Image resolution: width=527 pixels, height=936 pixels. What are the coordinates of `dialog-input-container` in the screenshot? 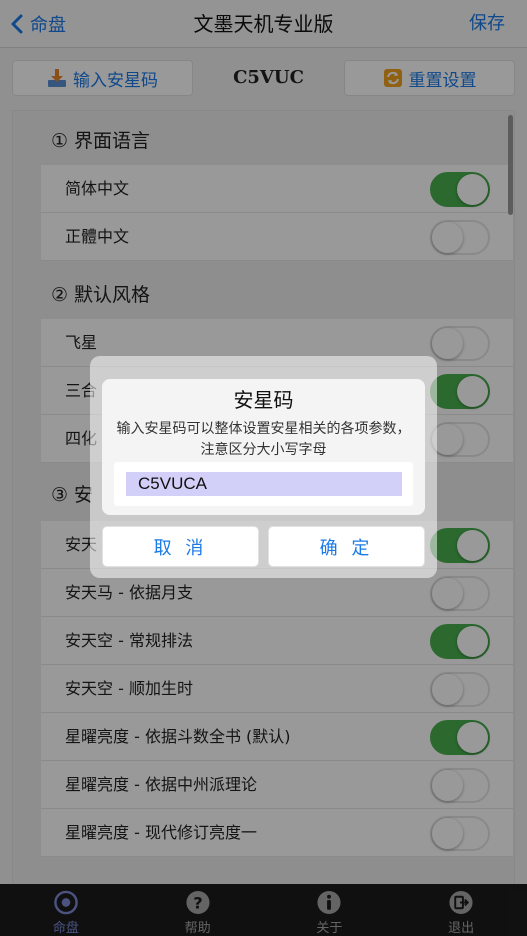 It's located at (263, 484).